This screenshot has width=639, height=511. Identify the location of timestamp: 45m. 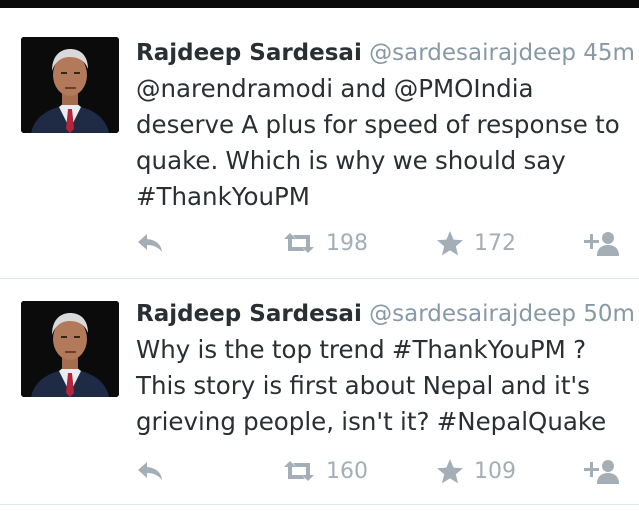
(609, 53).